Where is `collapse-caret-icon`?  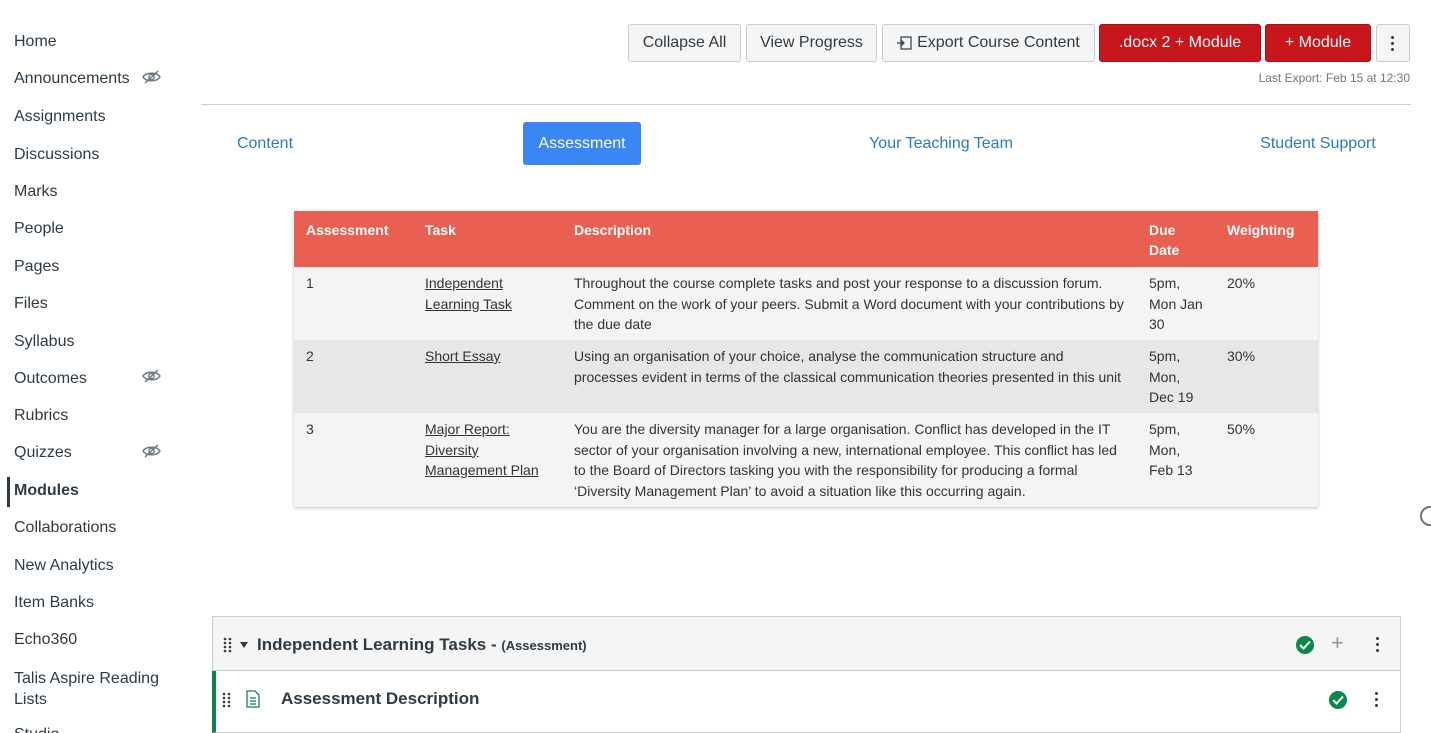
collapse-caret-icon is located at coordinates (244, 645).